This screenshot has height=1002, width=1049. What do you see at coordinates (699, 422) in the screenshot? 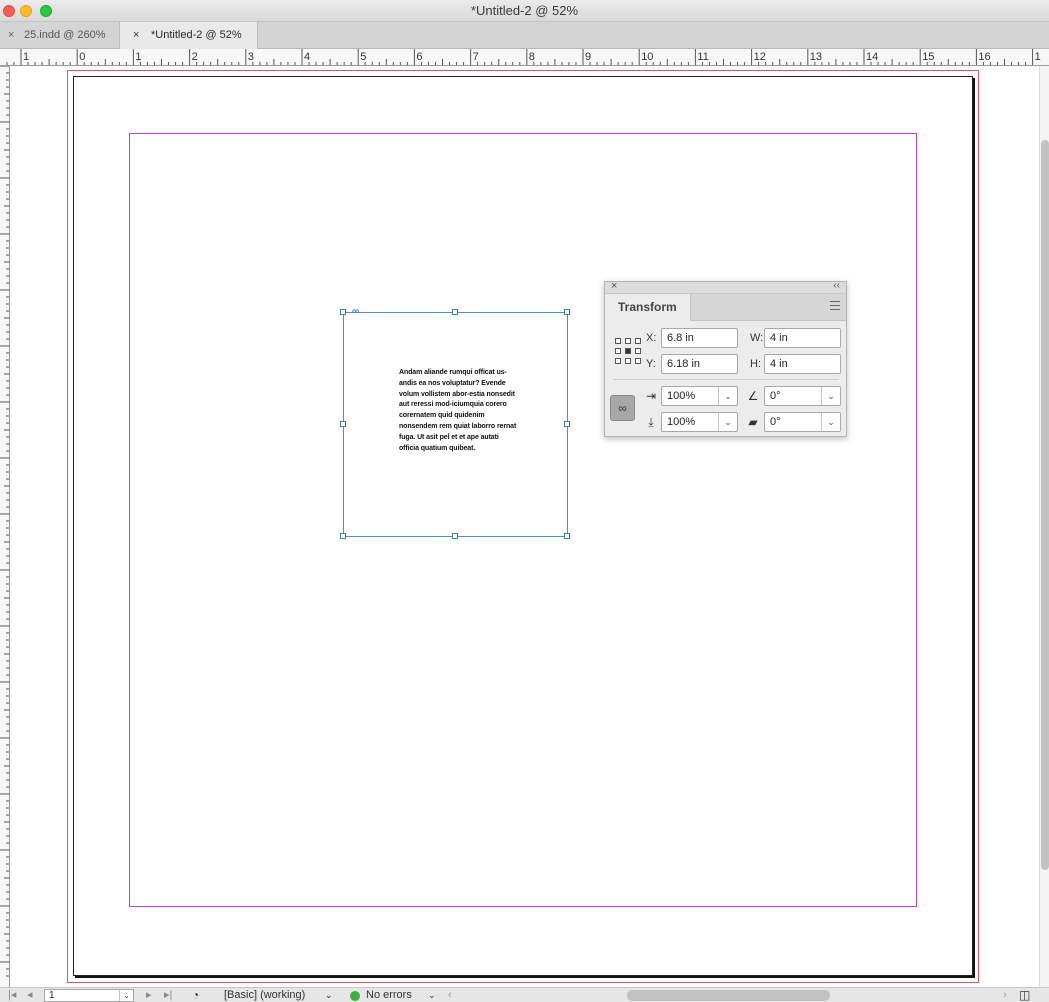
I see `scale-y-dropdown: 100% ⌄` at bounding box center [699, 422].